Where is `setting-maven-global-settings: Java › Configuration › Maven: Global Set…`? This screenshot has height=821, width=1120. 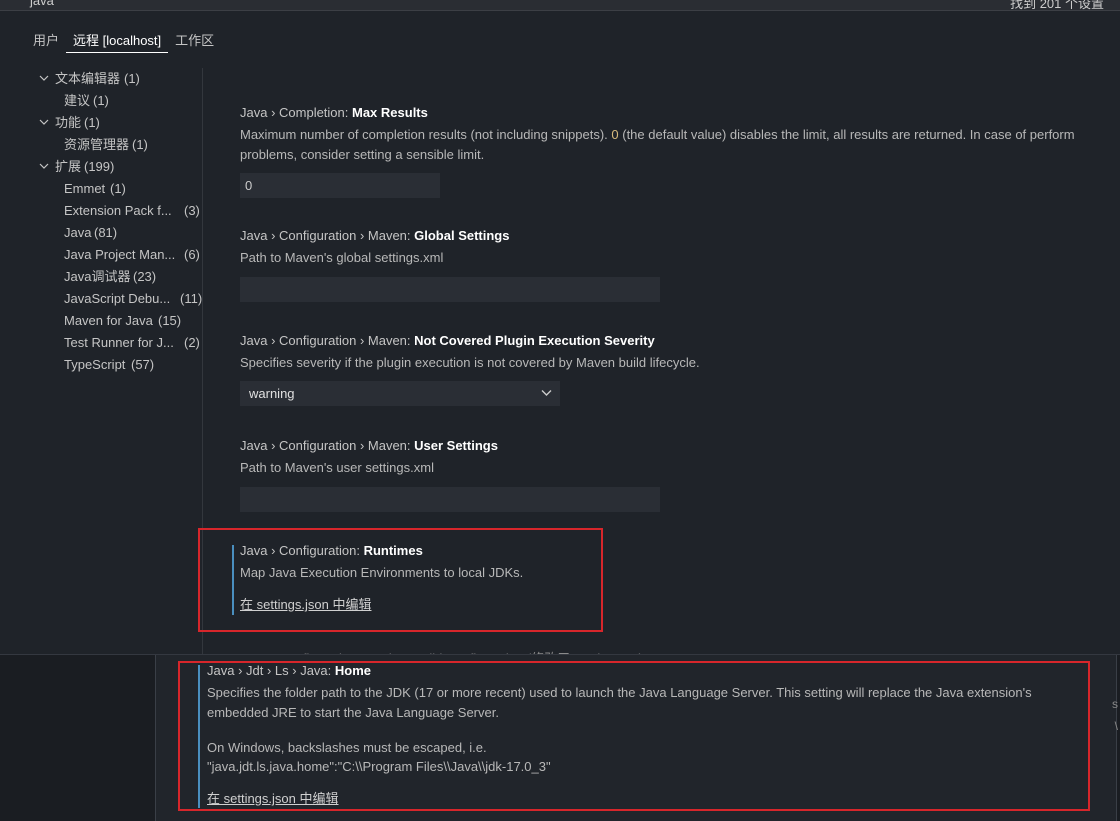 setting-maven-global-settings: Java › Configuration › Maven: Global Set… is located at coordinates (450, 264).